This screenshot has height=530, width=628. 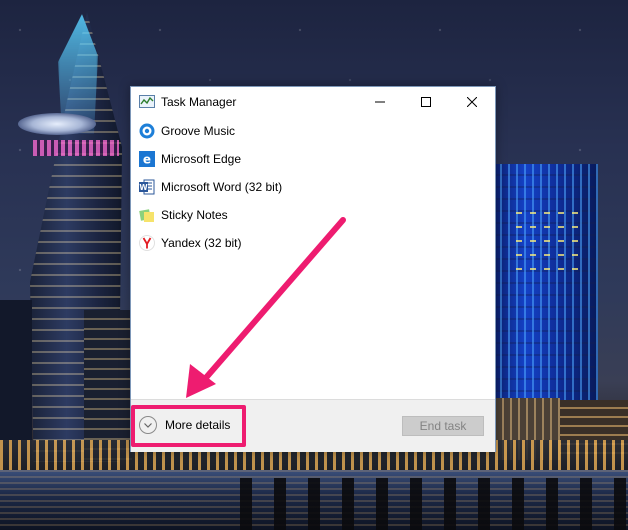 I want to click on svg-text: W, so click(x=143, y=187).